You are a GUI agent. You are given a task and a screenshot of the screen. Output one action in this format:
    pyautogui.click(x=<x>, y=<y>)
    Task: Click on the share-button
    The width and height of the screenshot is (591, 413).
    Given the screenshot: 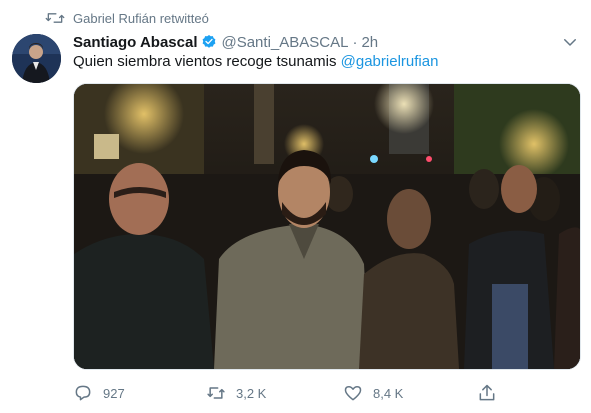 What is the action you would take?
    pyautogui.click(x=487, y=393)
    